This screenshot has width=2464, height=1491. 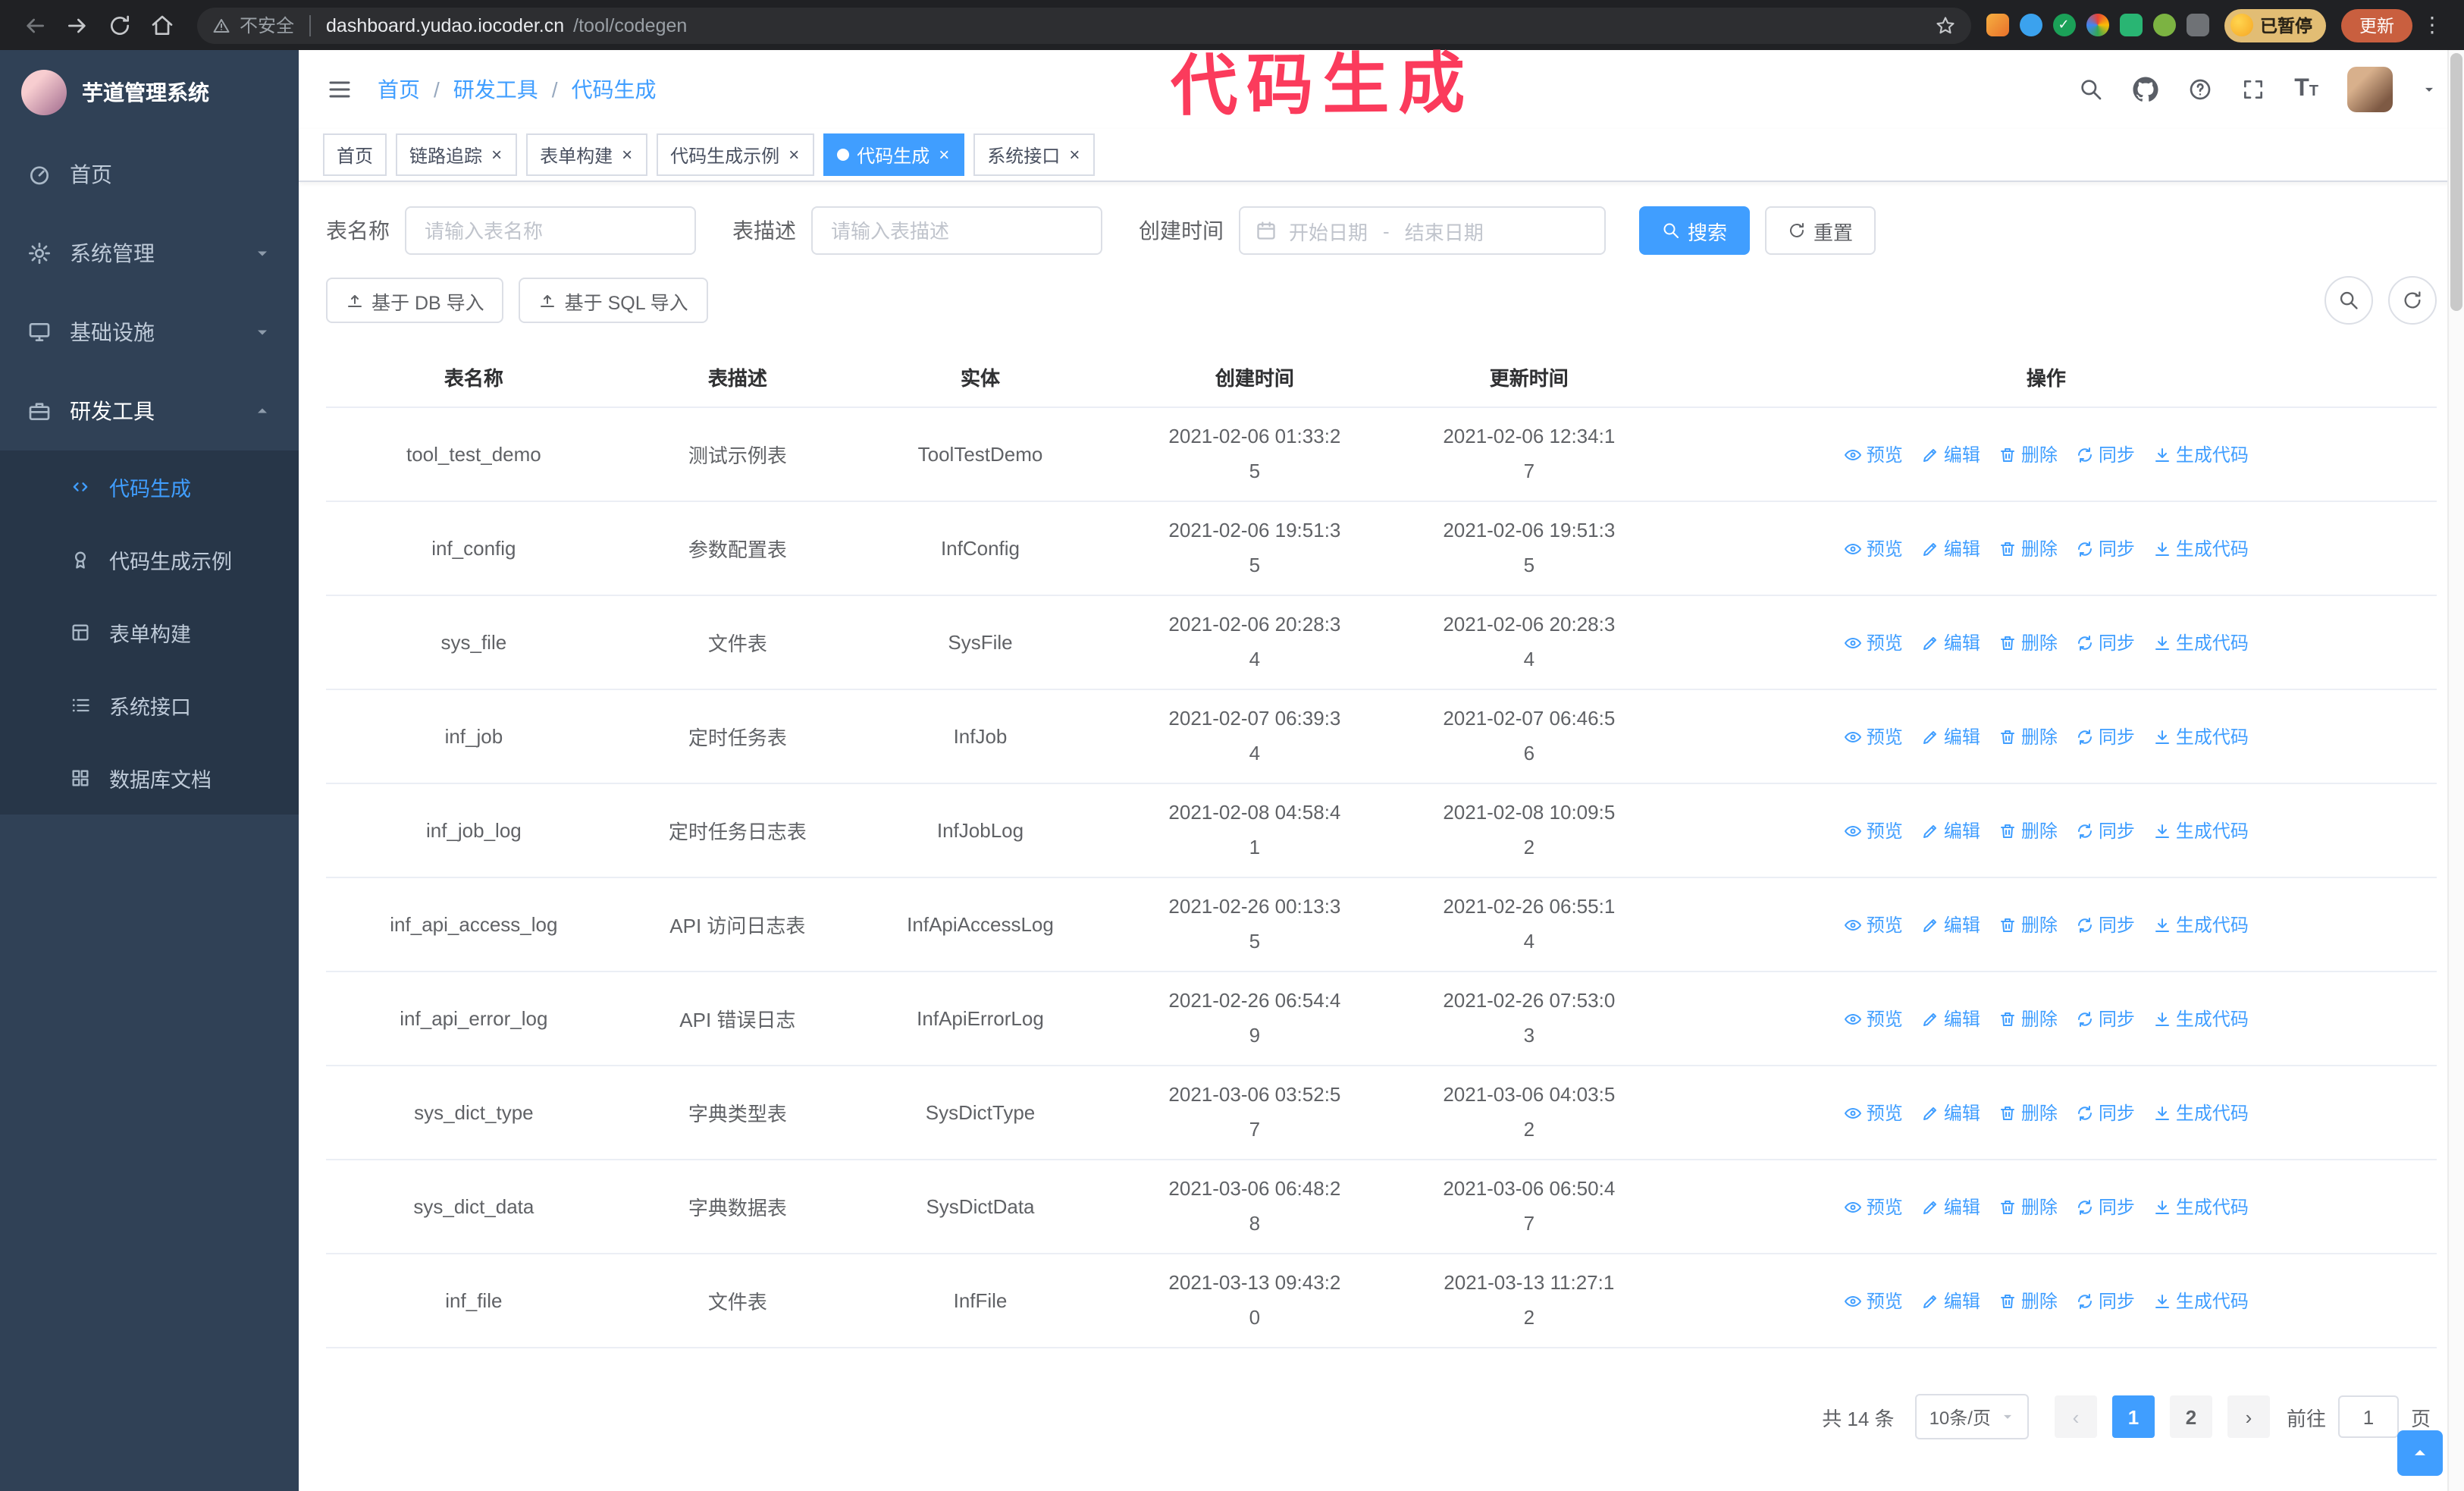 I want to click on tab-codegen: 代码生成 ×, so click(x=894, y=154).